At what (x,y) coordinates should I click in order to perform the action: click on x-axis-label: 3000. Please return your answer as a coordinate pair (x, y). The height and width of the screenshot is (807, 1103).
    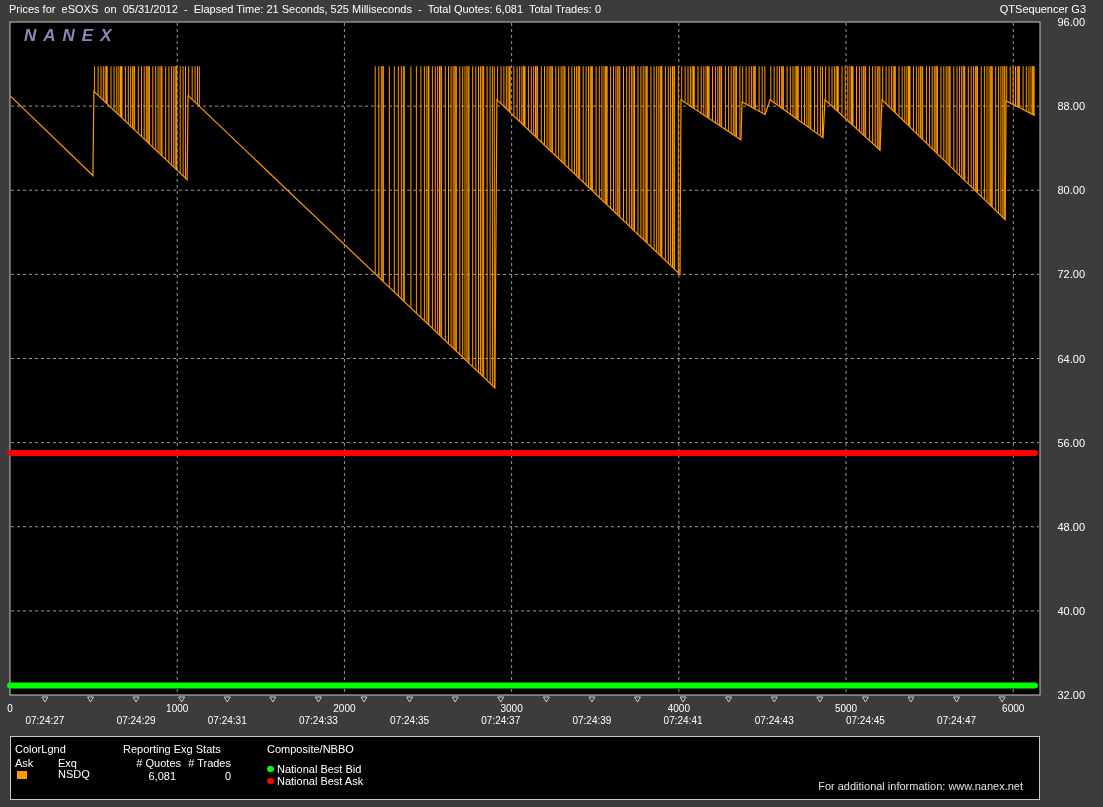
    Looking at the image, I should click on (511, 708).